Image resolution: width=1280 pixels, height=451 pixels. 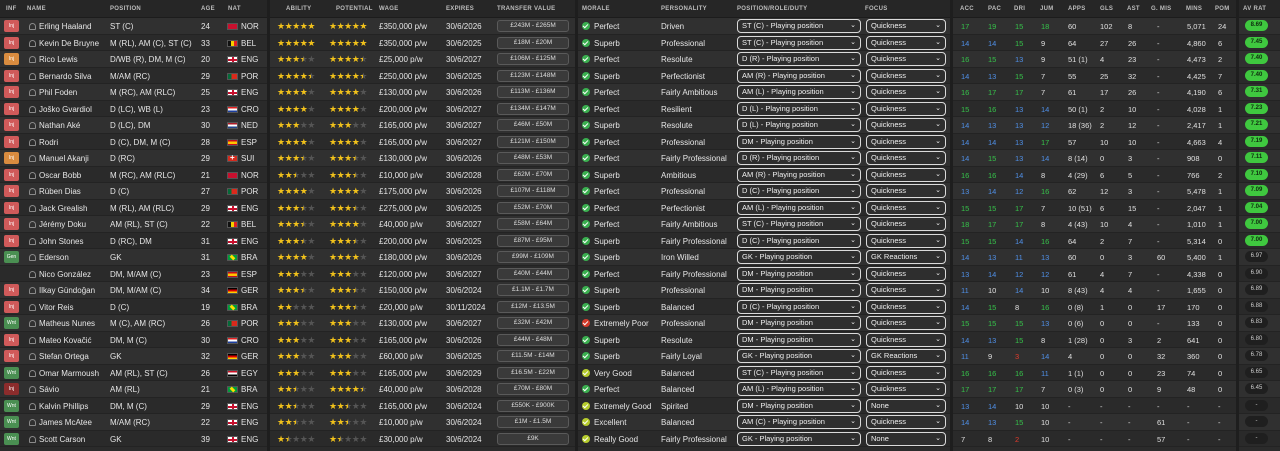 I want to click on player-name: Rico Lewis, so click(x=58, y=59).